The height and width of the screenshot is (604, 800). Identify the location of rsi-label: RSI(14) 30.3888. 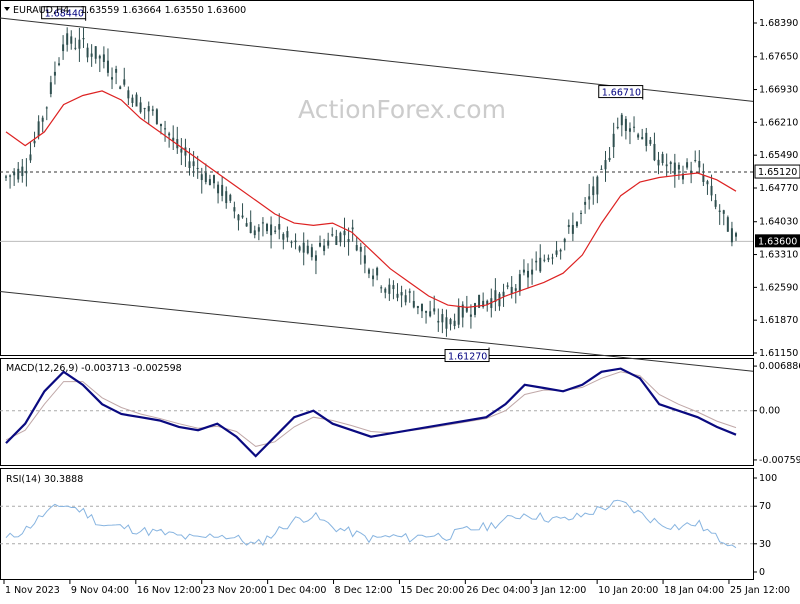
(44, 479).